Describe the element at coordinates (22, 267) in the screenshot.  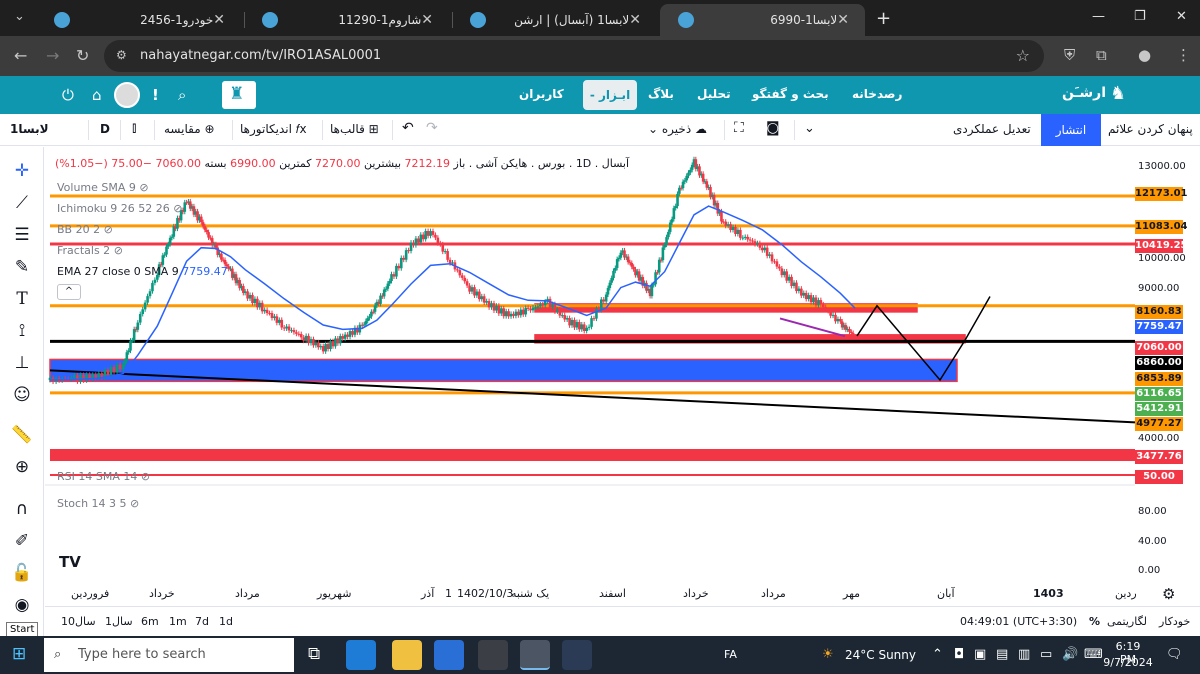
I see `brush-icon: ✎` at that location.